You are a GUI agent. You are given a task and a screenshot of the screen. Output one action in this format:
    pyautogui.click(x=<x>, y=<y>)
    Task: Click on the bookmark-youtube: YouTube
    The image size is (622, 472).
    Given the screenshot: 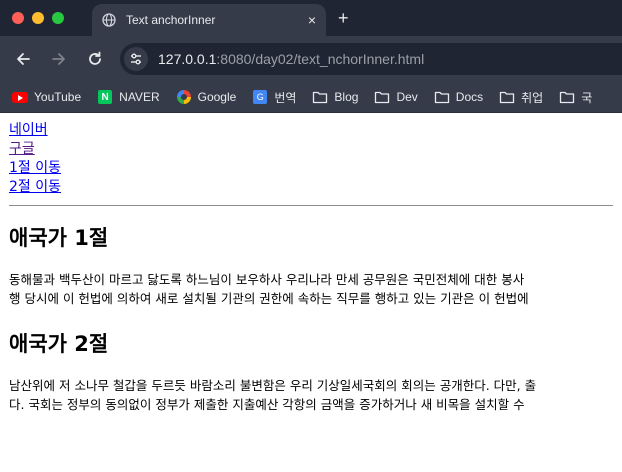 What is the action you would take?
    pyautogui.click(x=46, y=97)
    